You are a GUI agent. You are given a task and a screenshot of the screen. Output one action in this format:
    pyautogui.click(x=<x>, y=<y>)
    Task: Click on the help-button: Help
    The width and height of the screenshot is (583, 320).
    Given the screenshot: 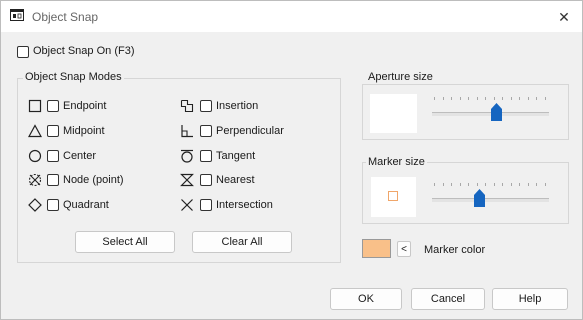 What is the action you would take?
    pyautogui.click(x=530, y=299)
    